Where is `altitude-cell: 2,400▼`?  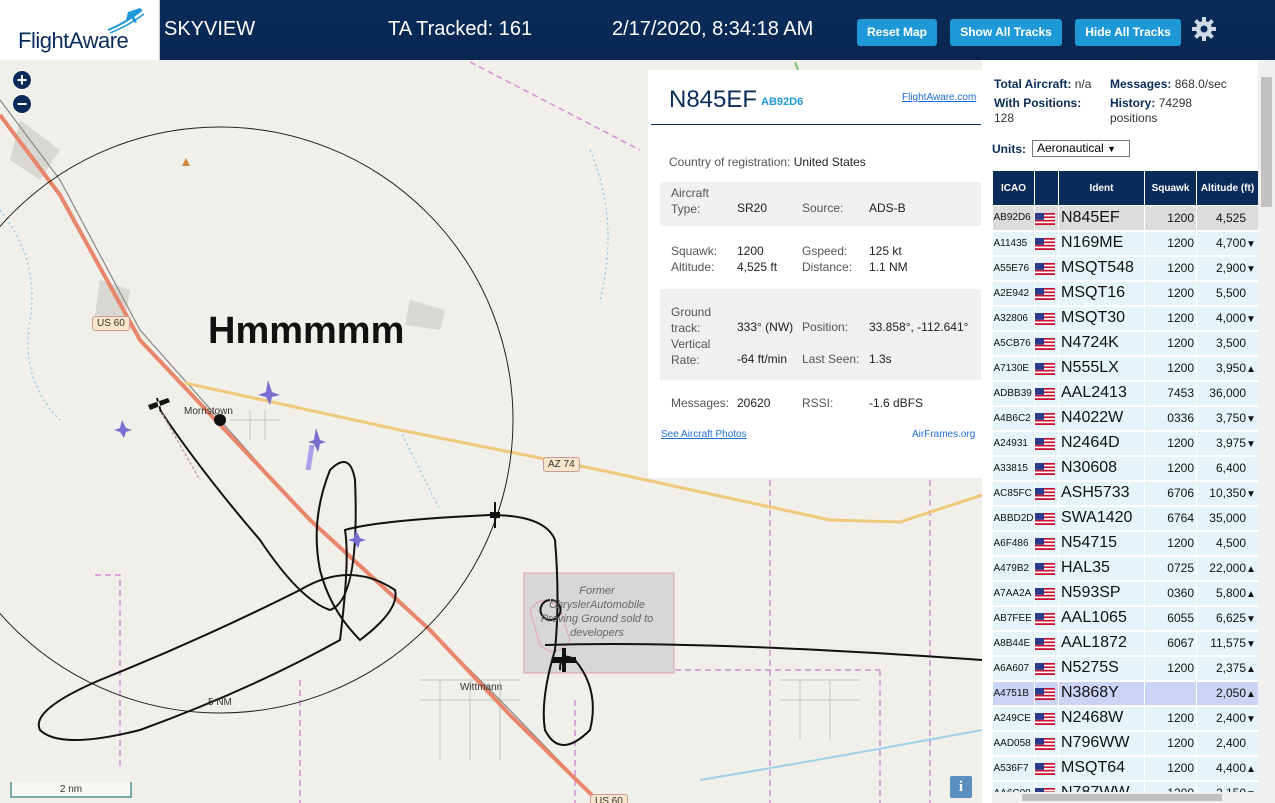
altitude-cell: 2,400▼ is located at coordinates (1227, 718).